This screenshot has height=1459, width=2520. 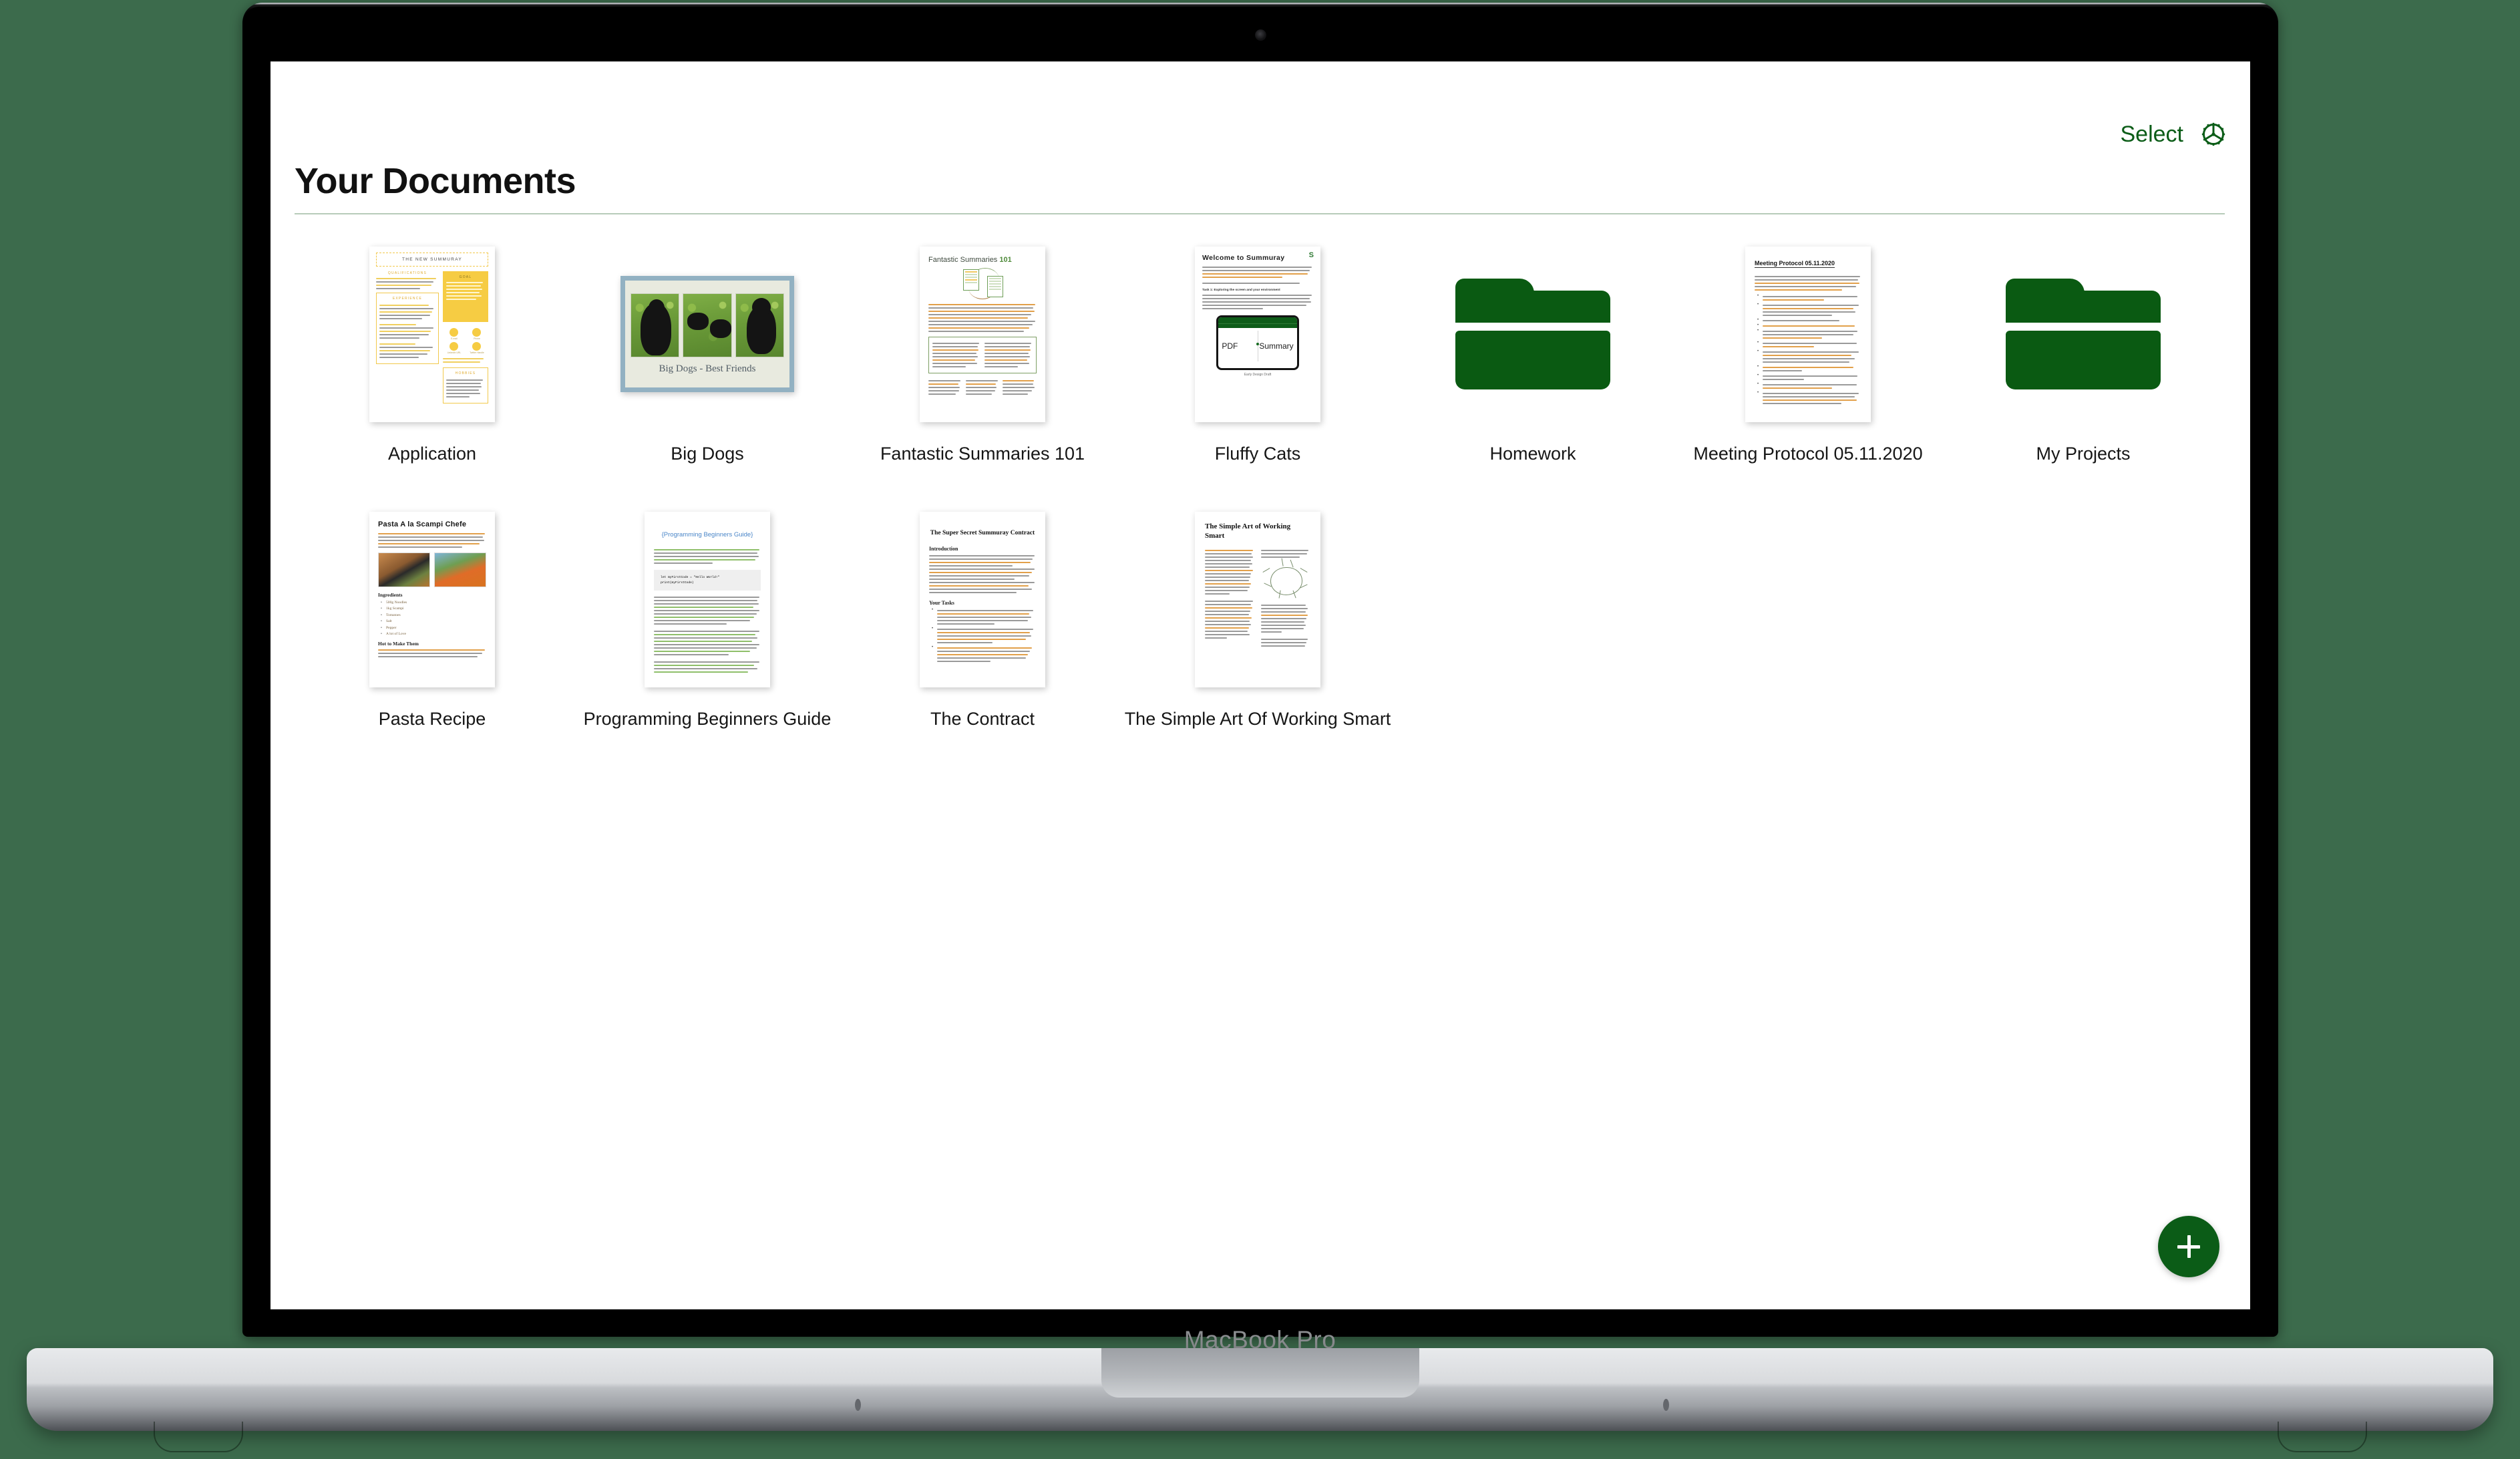 I want to click on app-header: Select, so click(x=1260, y=109).